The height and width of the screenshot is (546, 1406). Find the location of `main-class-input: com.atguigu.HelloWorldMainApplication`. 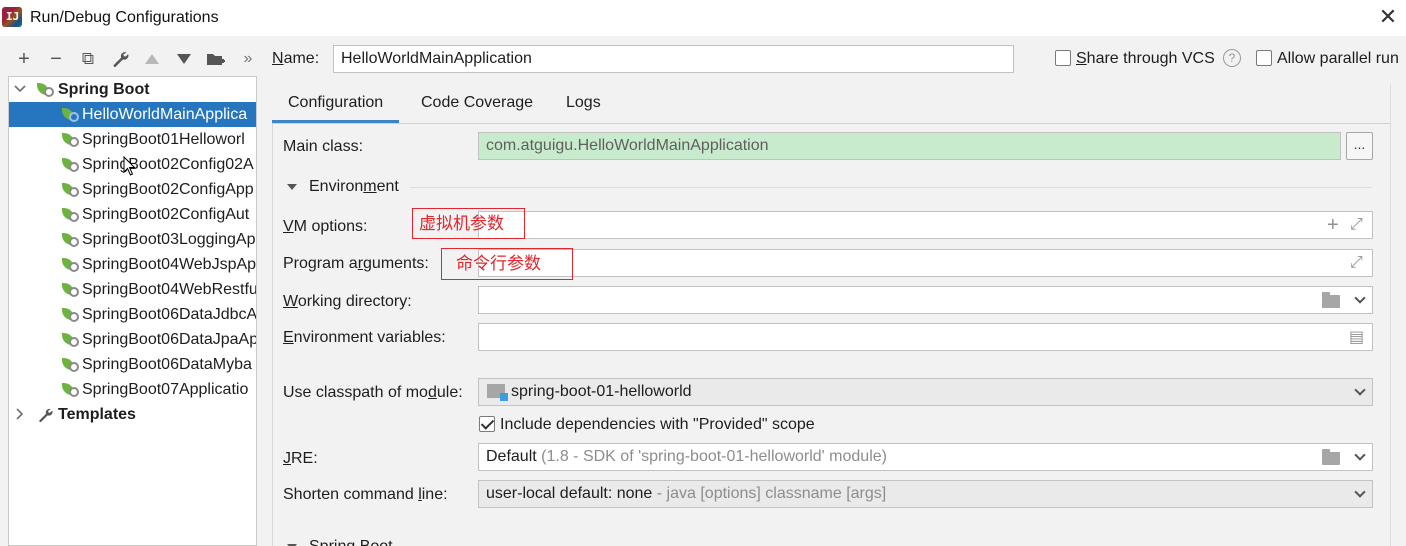

main-class-input: com.atguigu.HelloWorldMainApplication is located at coordinates (909, 146).